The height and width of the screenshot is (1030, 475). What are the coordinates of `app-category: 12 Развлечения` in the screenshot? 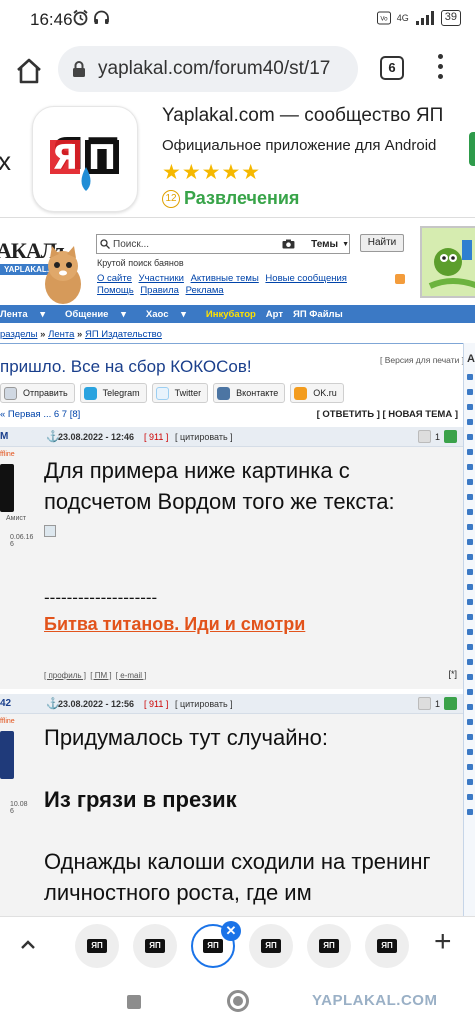 It's located at (230, 198).